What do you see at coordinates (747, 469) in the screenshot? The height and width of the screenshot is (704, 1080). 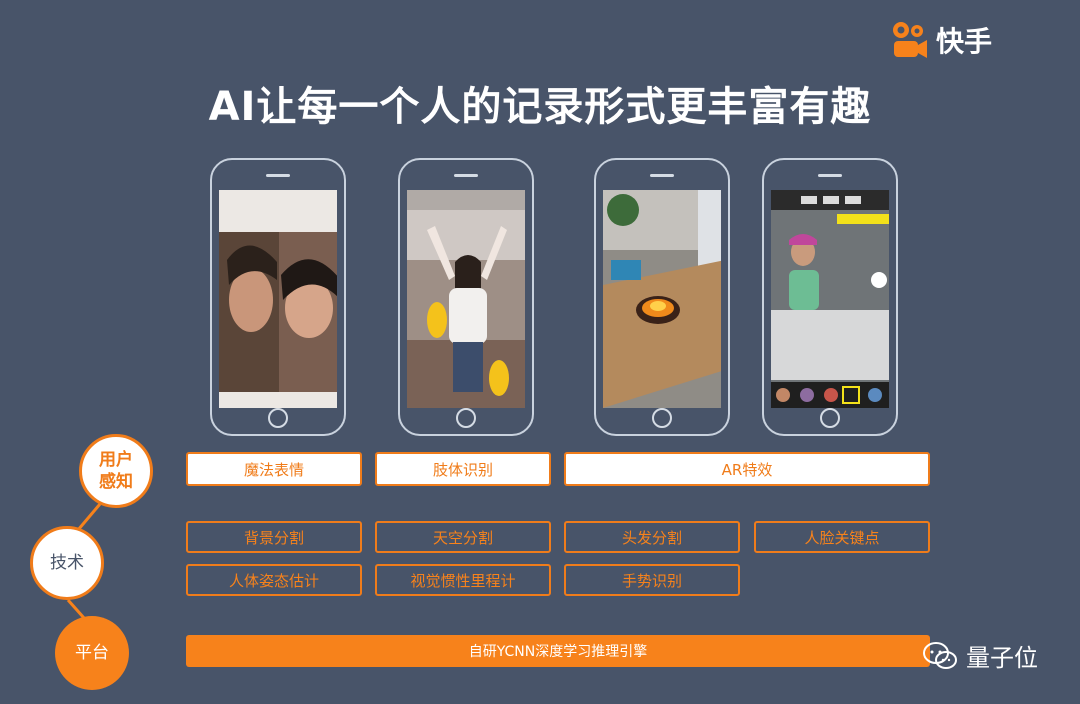 I see `tag-ar-effects: AR特效` at bounding box center [747, 469].